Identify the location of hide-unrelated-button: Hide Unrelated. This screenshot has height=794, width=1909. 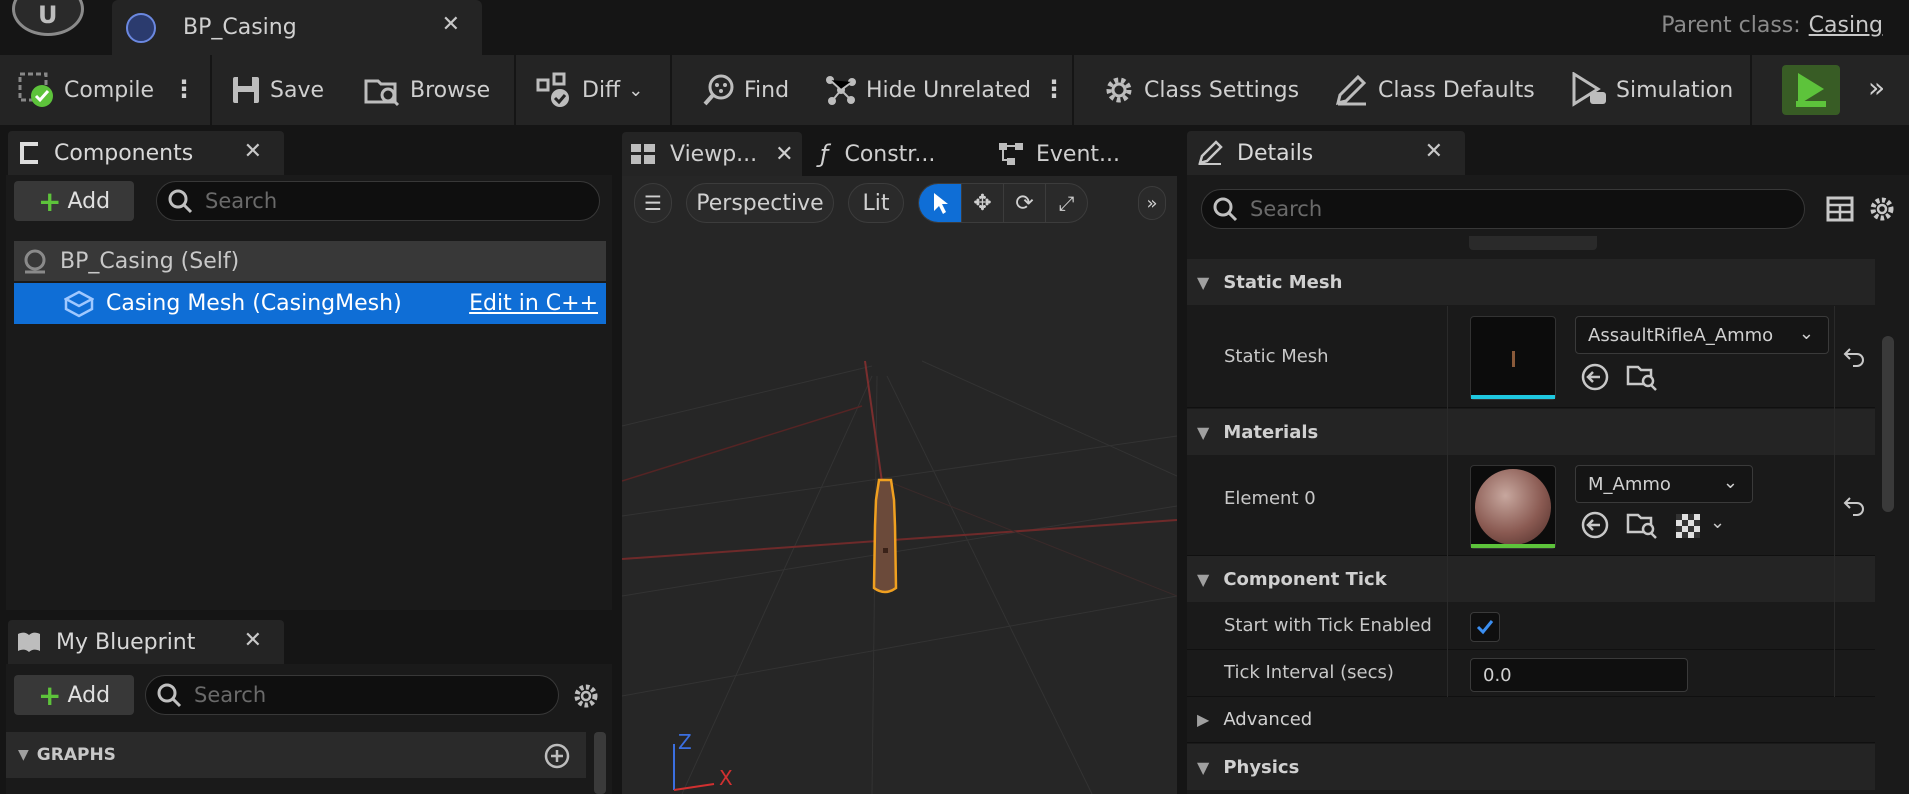
(927, 90).